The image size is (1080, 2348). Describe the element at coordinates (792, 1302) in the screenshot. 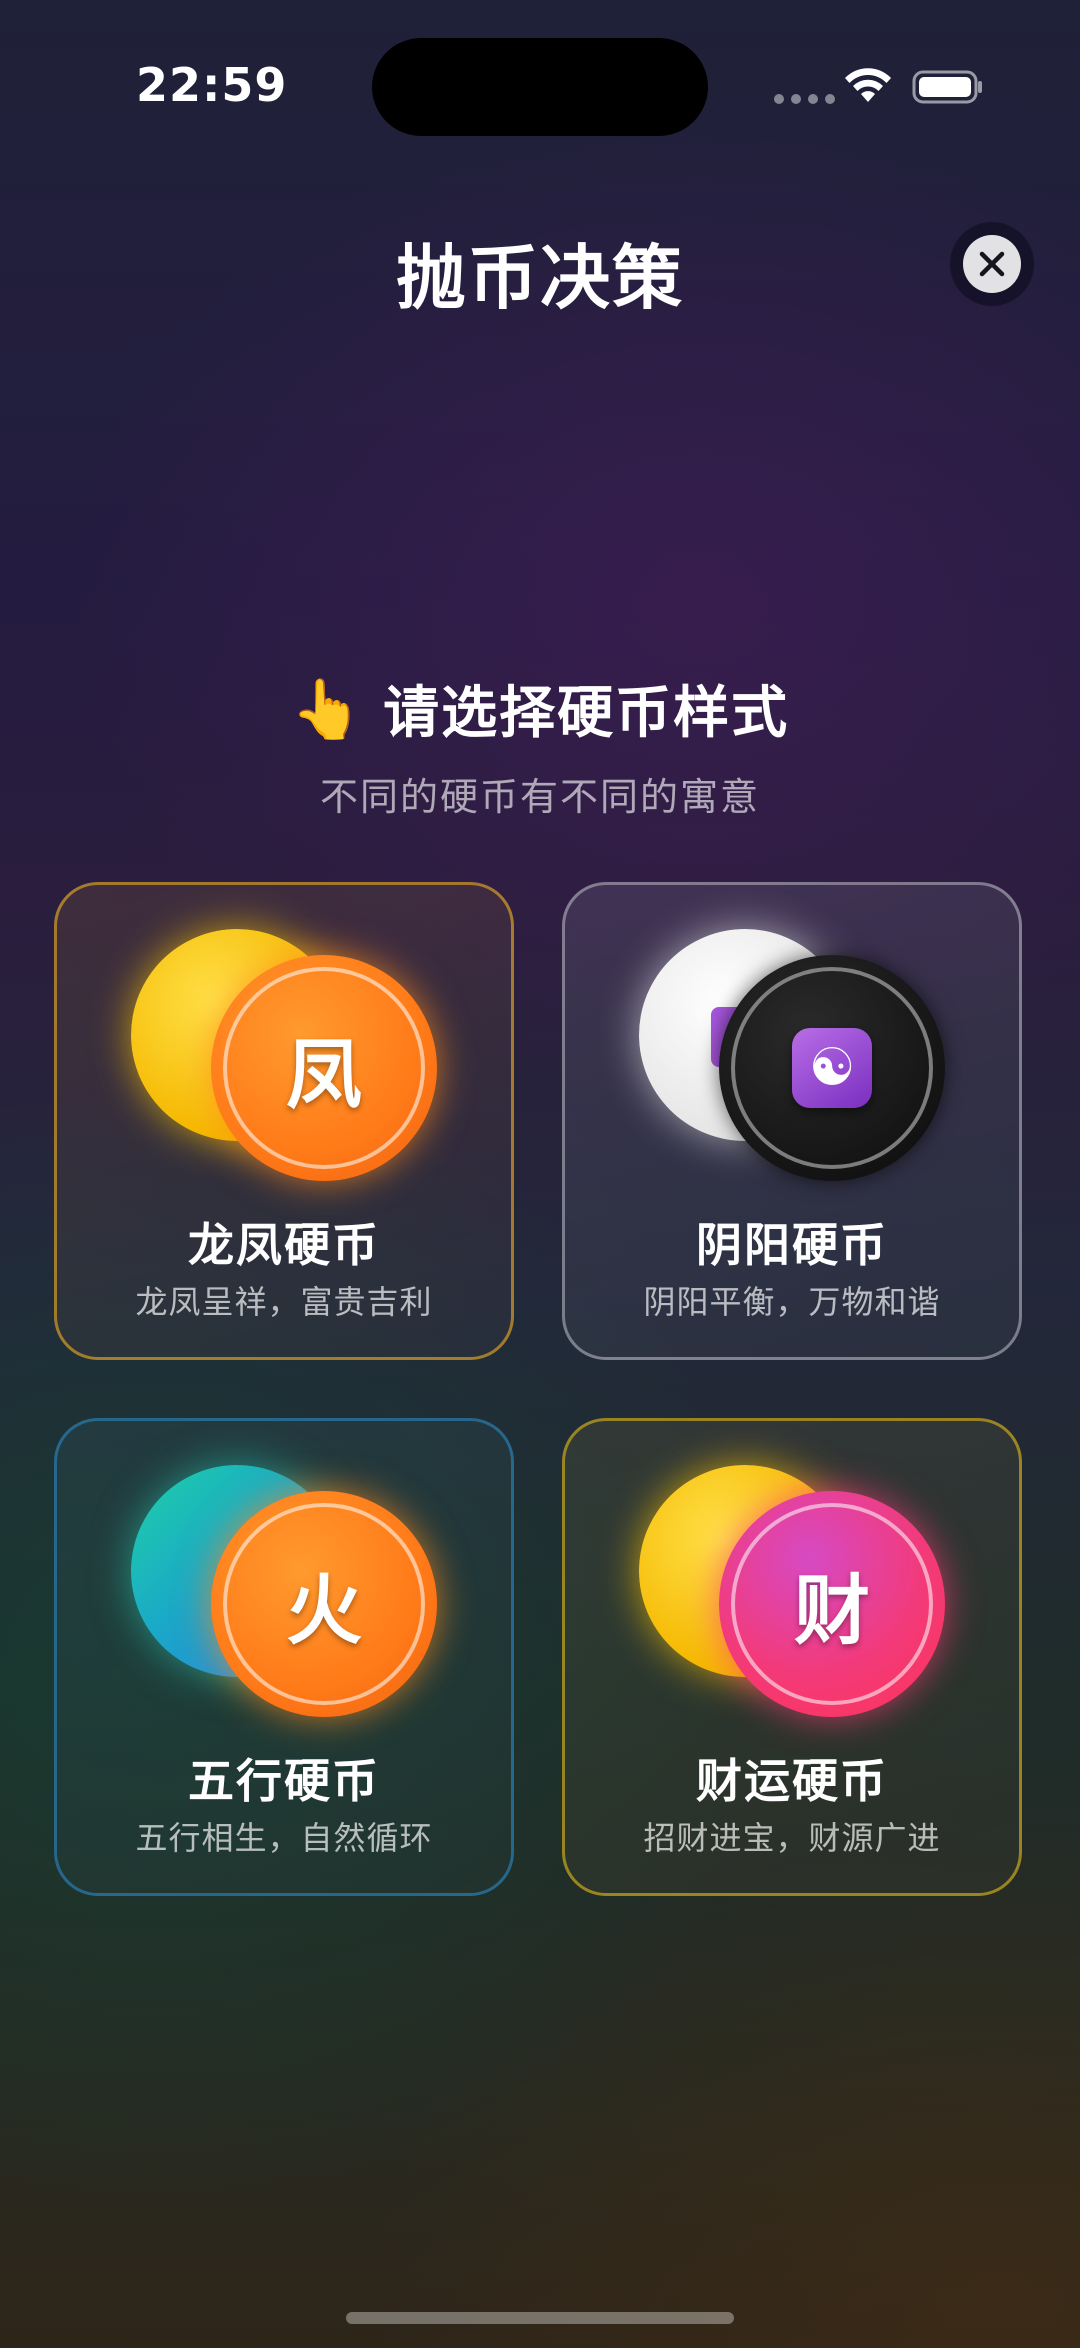

I see `card-description: 阴阳平衡，万物和谐` at that location.